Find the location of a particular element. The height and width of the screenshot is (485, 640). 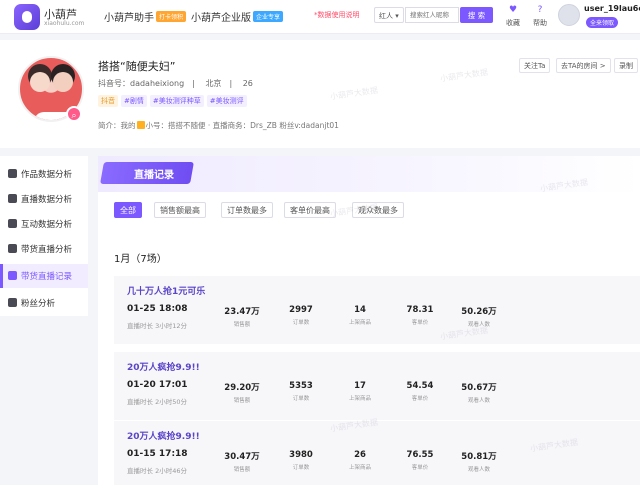

chat-icon is located at coordinates (12, 223).